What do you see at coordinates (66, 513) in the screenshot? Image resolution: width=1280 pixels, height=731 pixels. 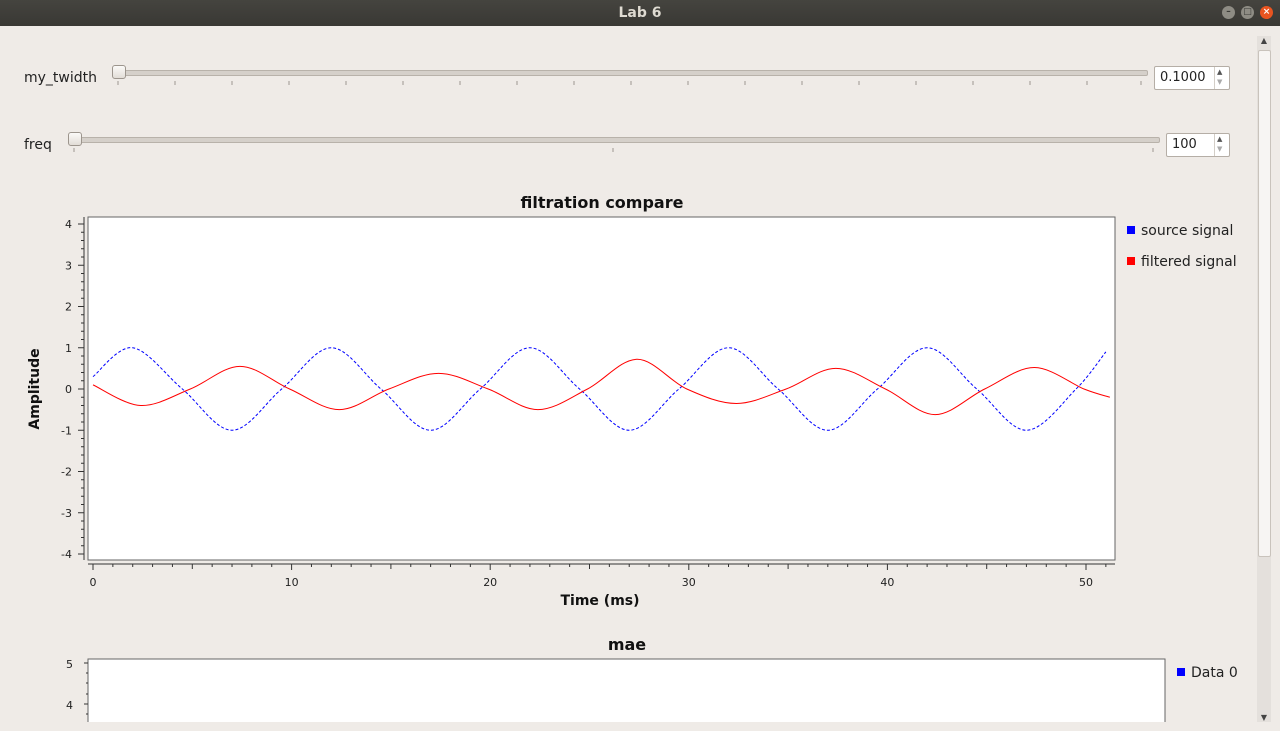 I see `y-tick-label: -3` at bounding box center [66, 513].